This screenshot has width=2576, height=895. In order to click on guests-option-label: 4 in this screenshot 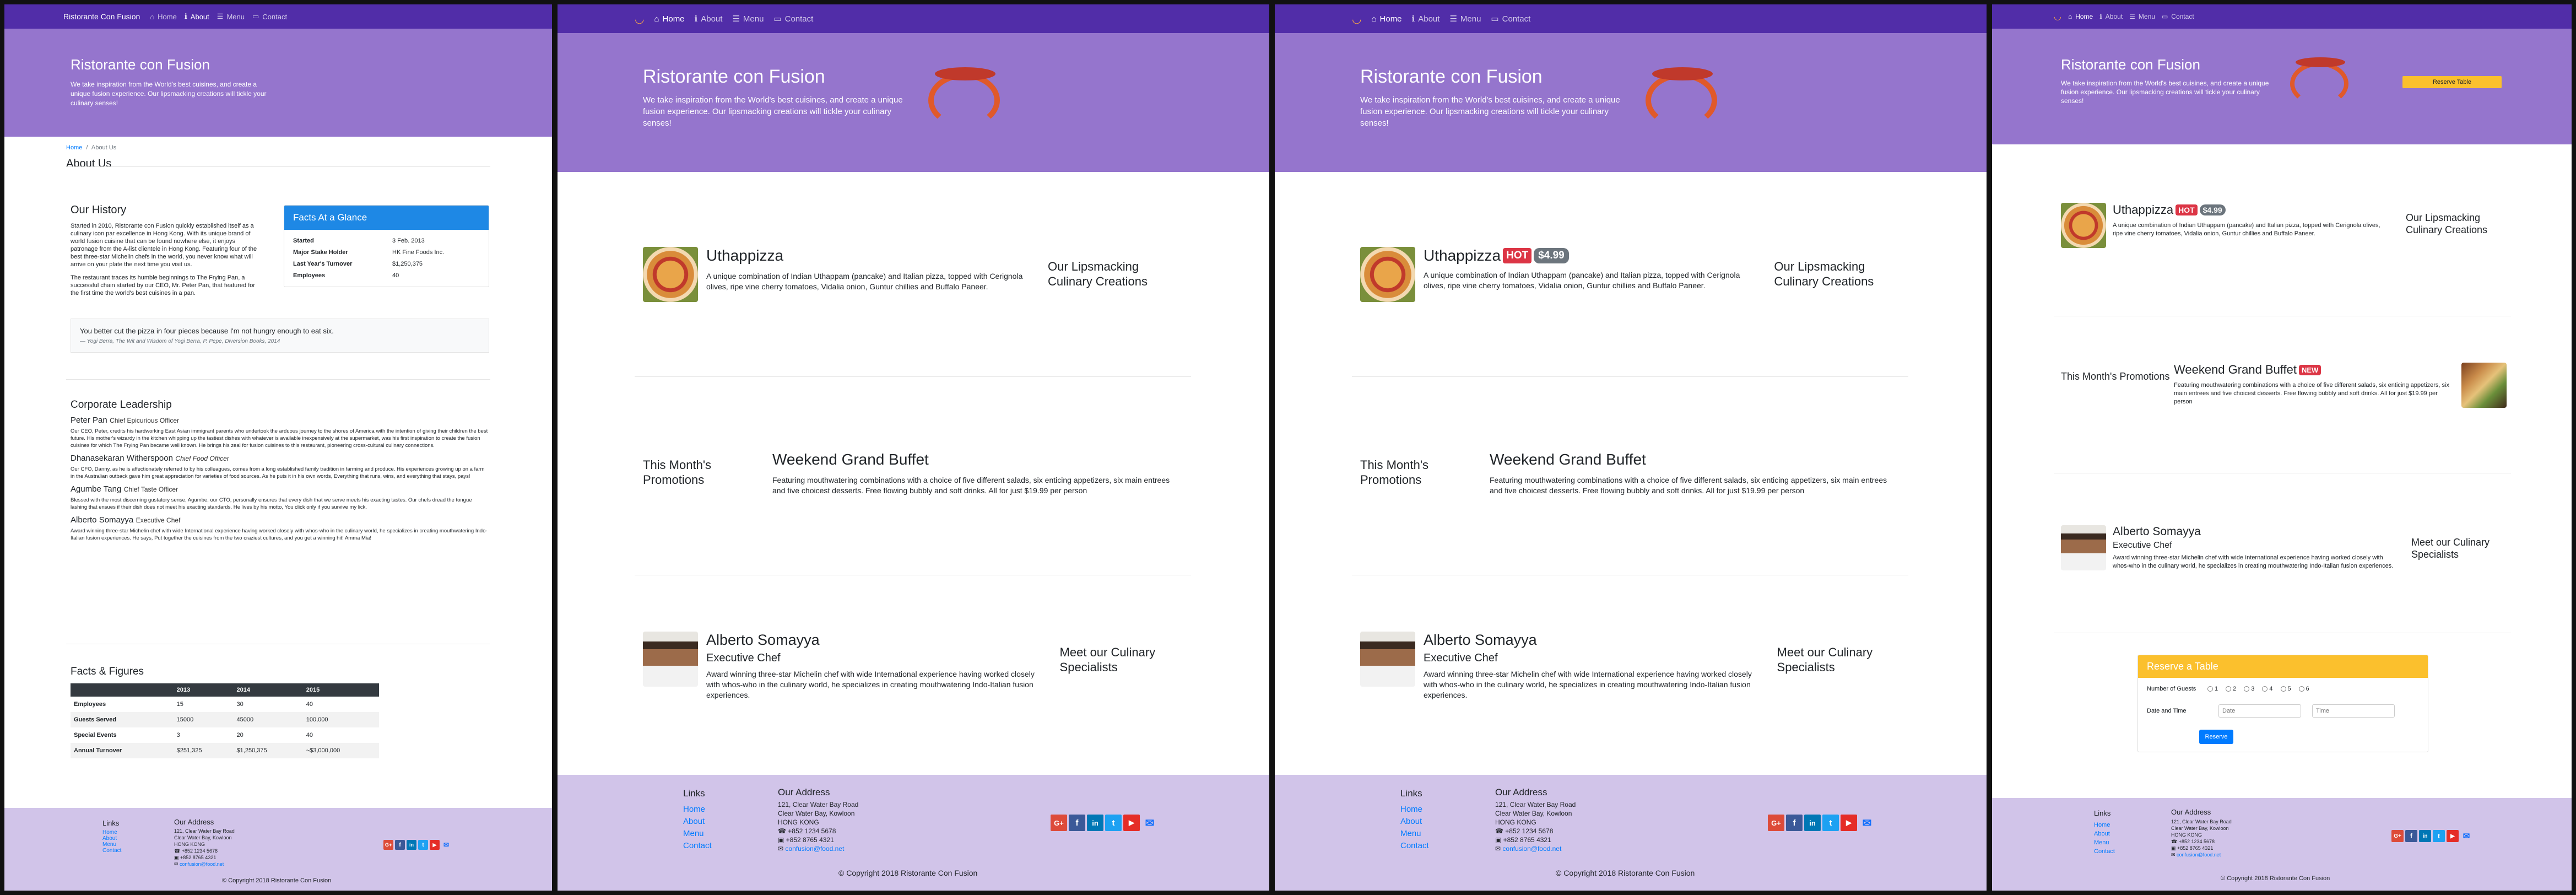, I will do `click(2271, 689)`.